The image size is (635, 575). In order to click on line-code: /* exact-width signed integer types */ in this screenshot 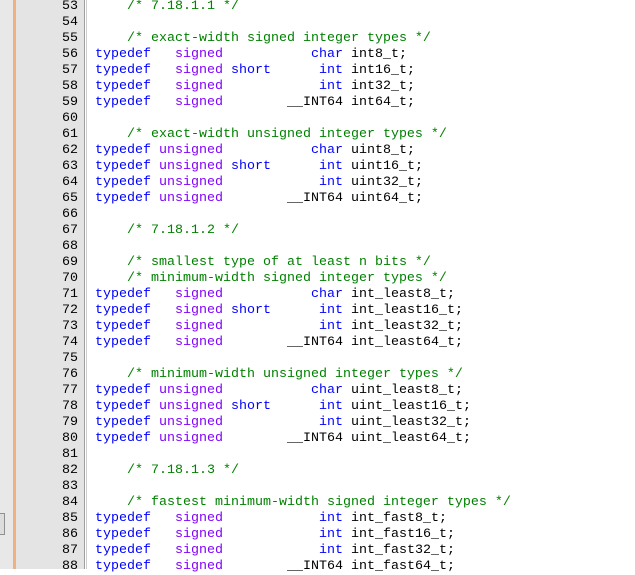, I will do `click(263, 39)`.